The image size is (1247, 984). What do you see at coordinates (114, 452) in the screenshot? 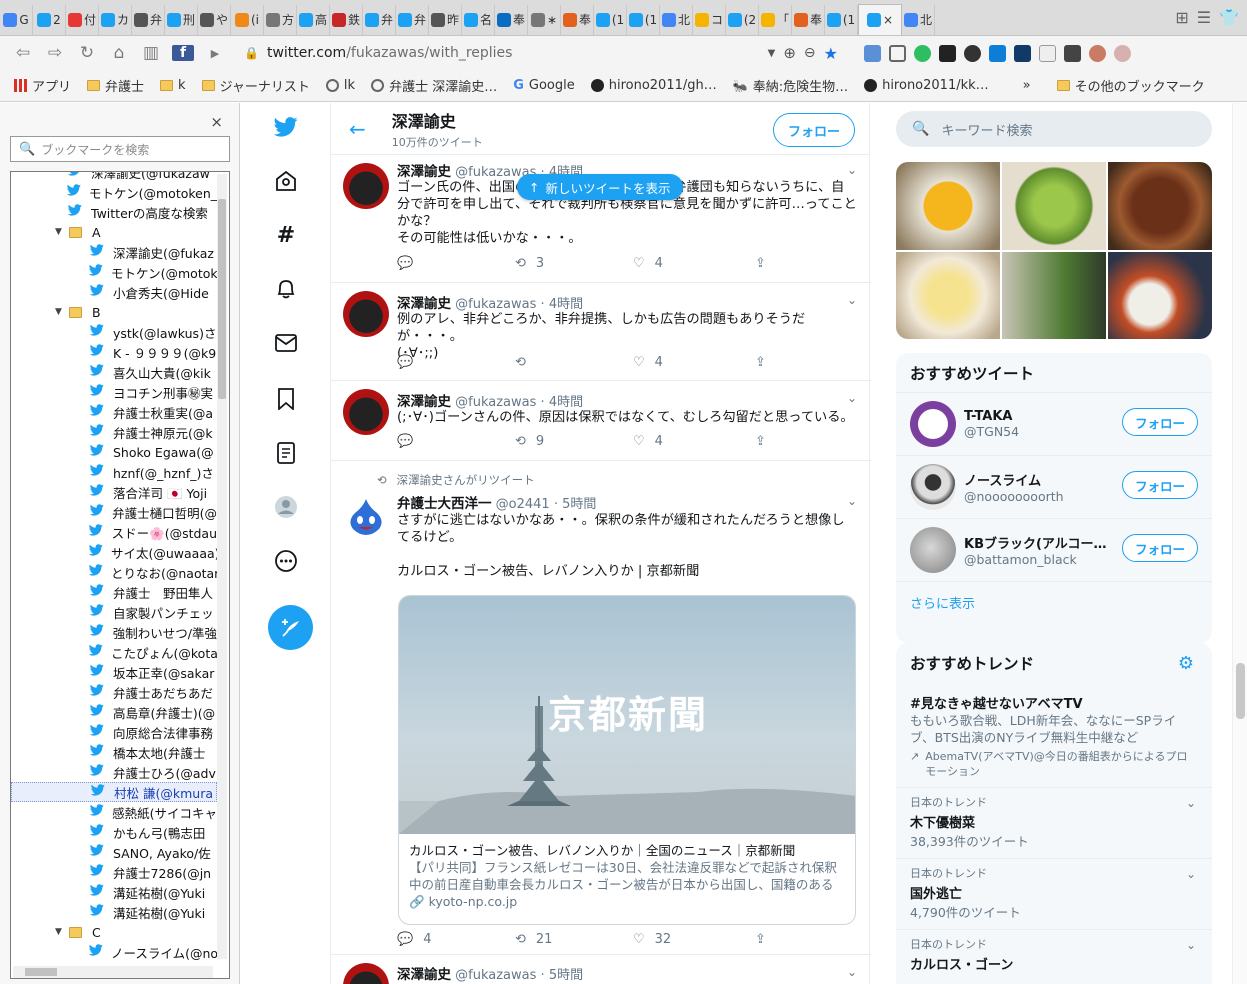
I see `bookmark-row: Shoko Egawa(@` at bounding box center [114, 452].